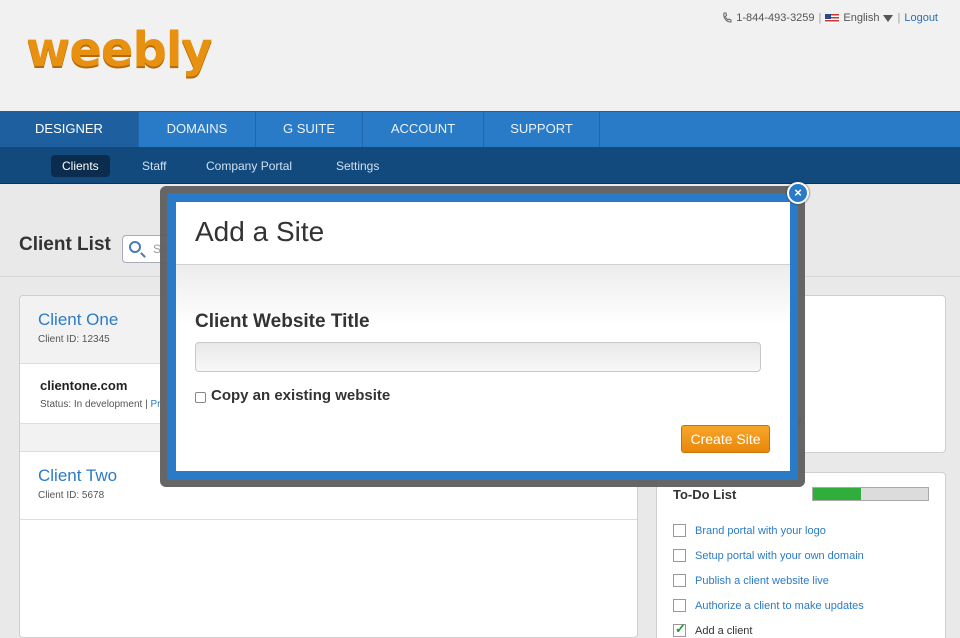 This screenshot has width=960, height=638. Describe the element at coordinates (478, 357) in the screenshot. I see `website-title-input` at that location.